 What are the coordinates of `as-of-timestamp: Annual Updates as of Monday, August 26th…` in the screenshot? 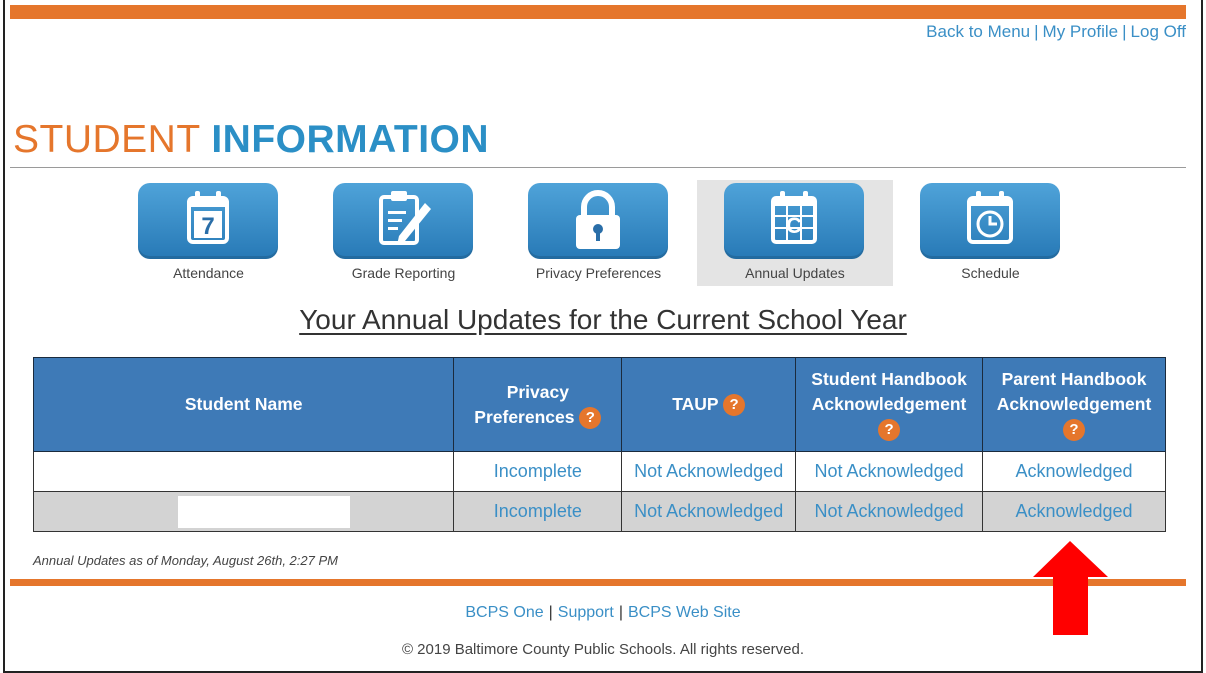 It's located at (185, 560).